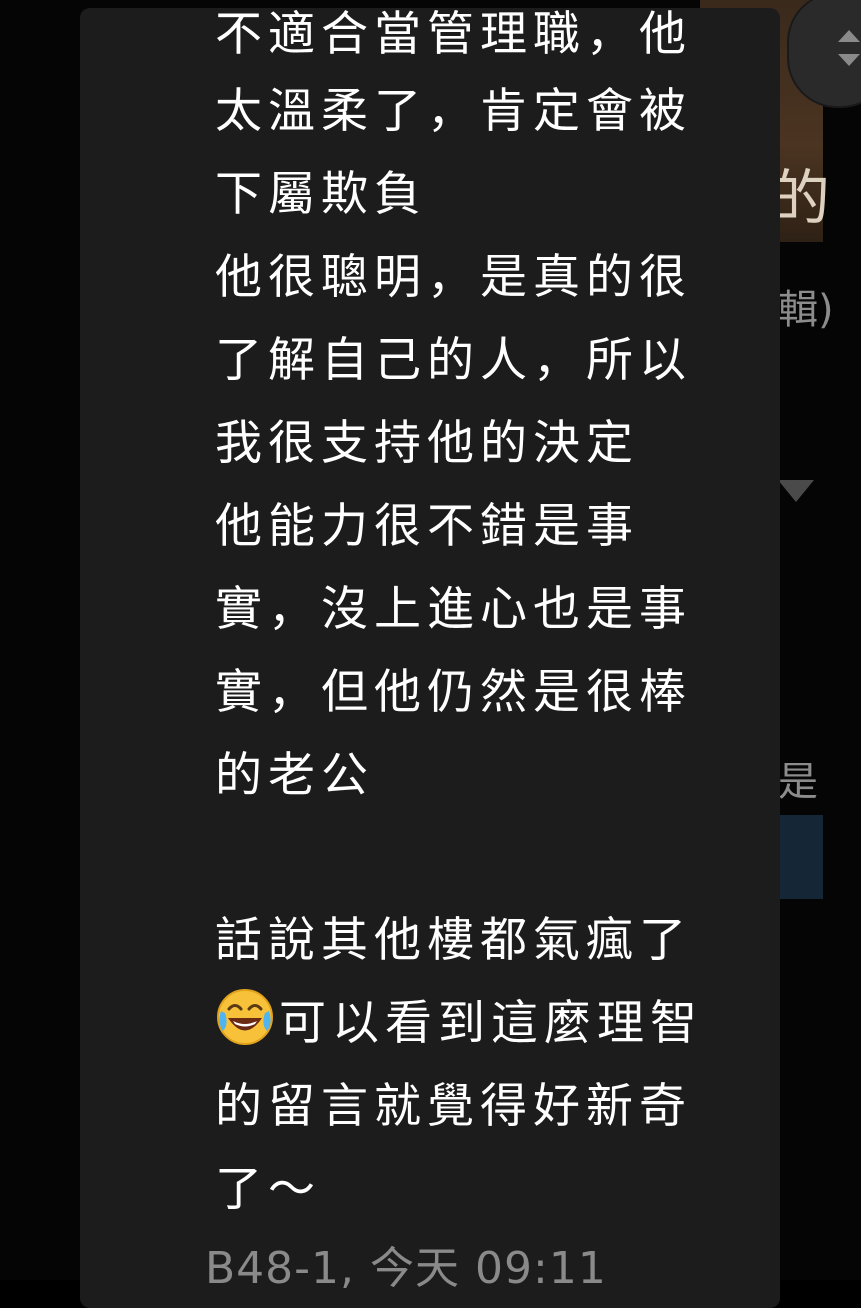 The image size is (861, 1308). Describe the element at coordinates (849, 60) in the screenshot. I see `scroll-down-icon` at that location.